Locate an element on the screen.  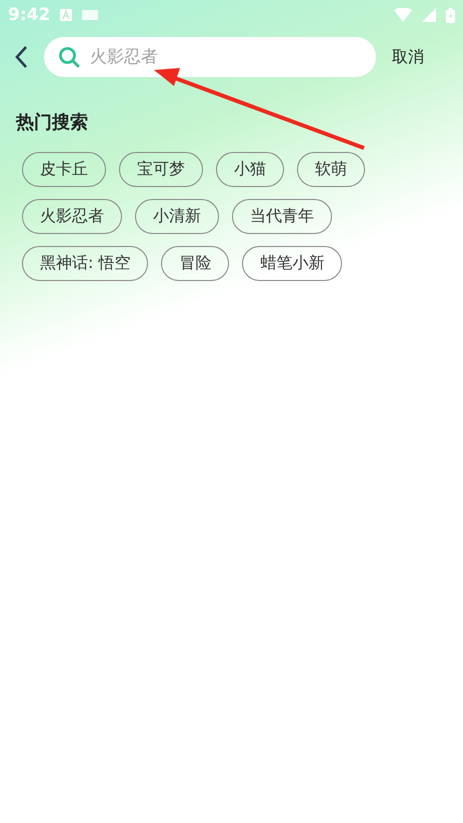
search-tag: 小清新 is located at coordinates (177, 216).